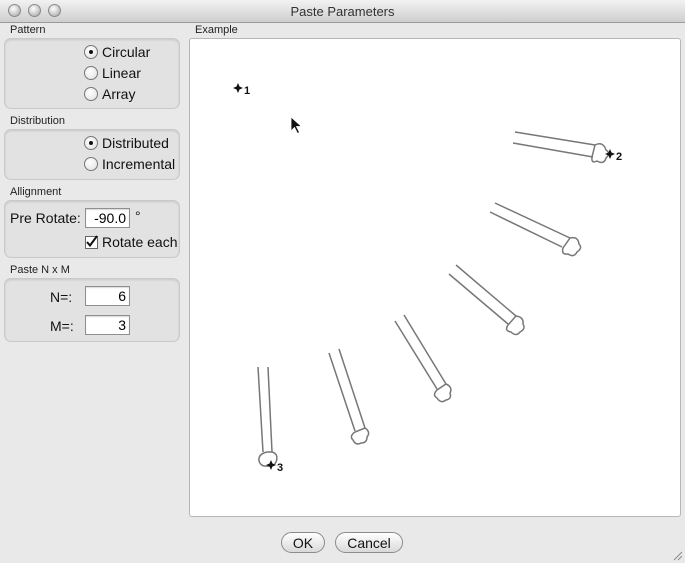  Describe the element at coordinates (107, 218) in the screenshot. I see `pre-rotate-input: -90.0` at that location.